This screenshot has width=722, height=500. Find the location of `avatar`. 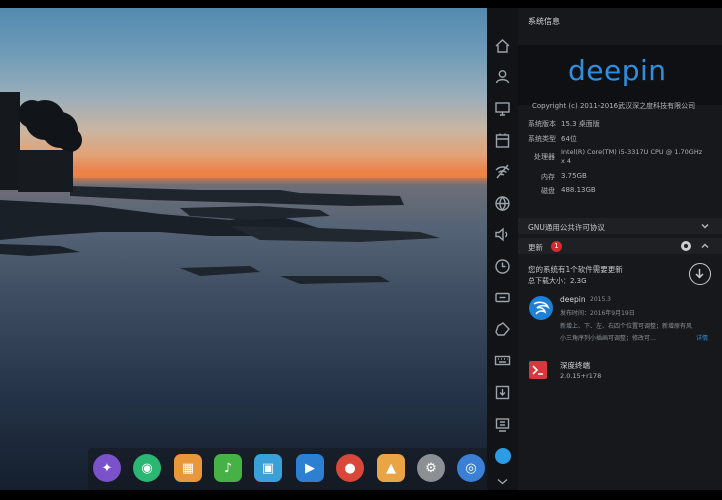

avatar is located at coordinates (503, 456).